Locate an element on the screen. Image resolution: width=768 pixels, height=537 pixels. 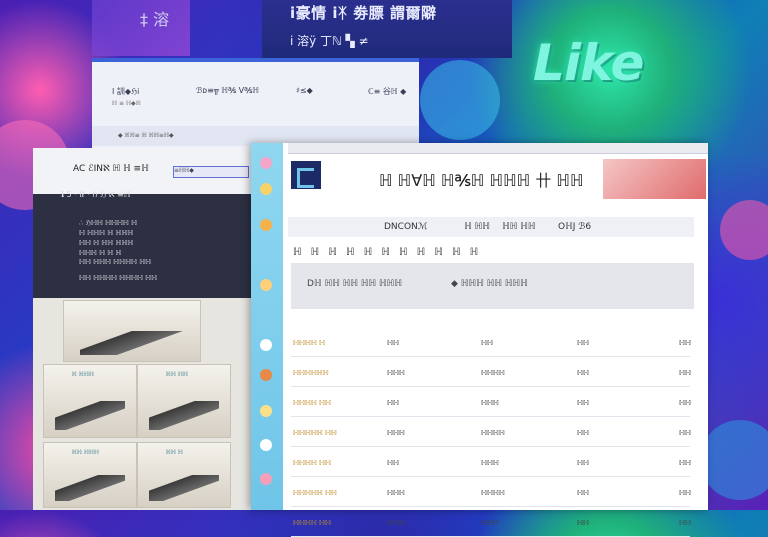
thumb-label: ℍ ℍℍℍ is located at coordinates (82, 374).